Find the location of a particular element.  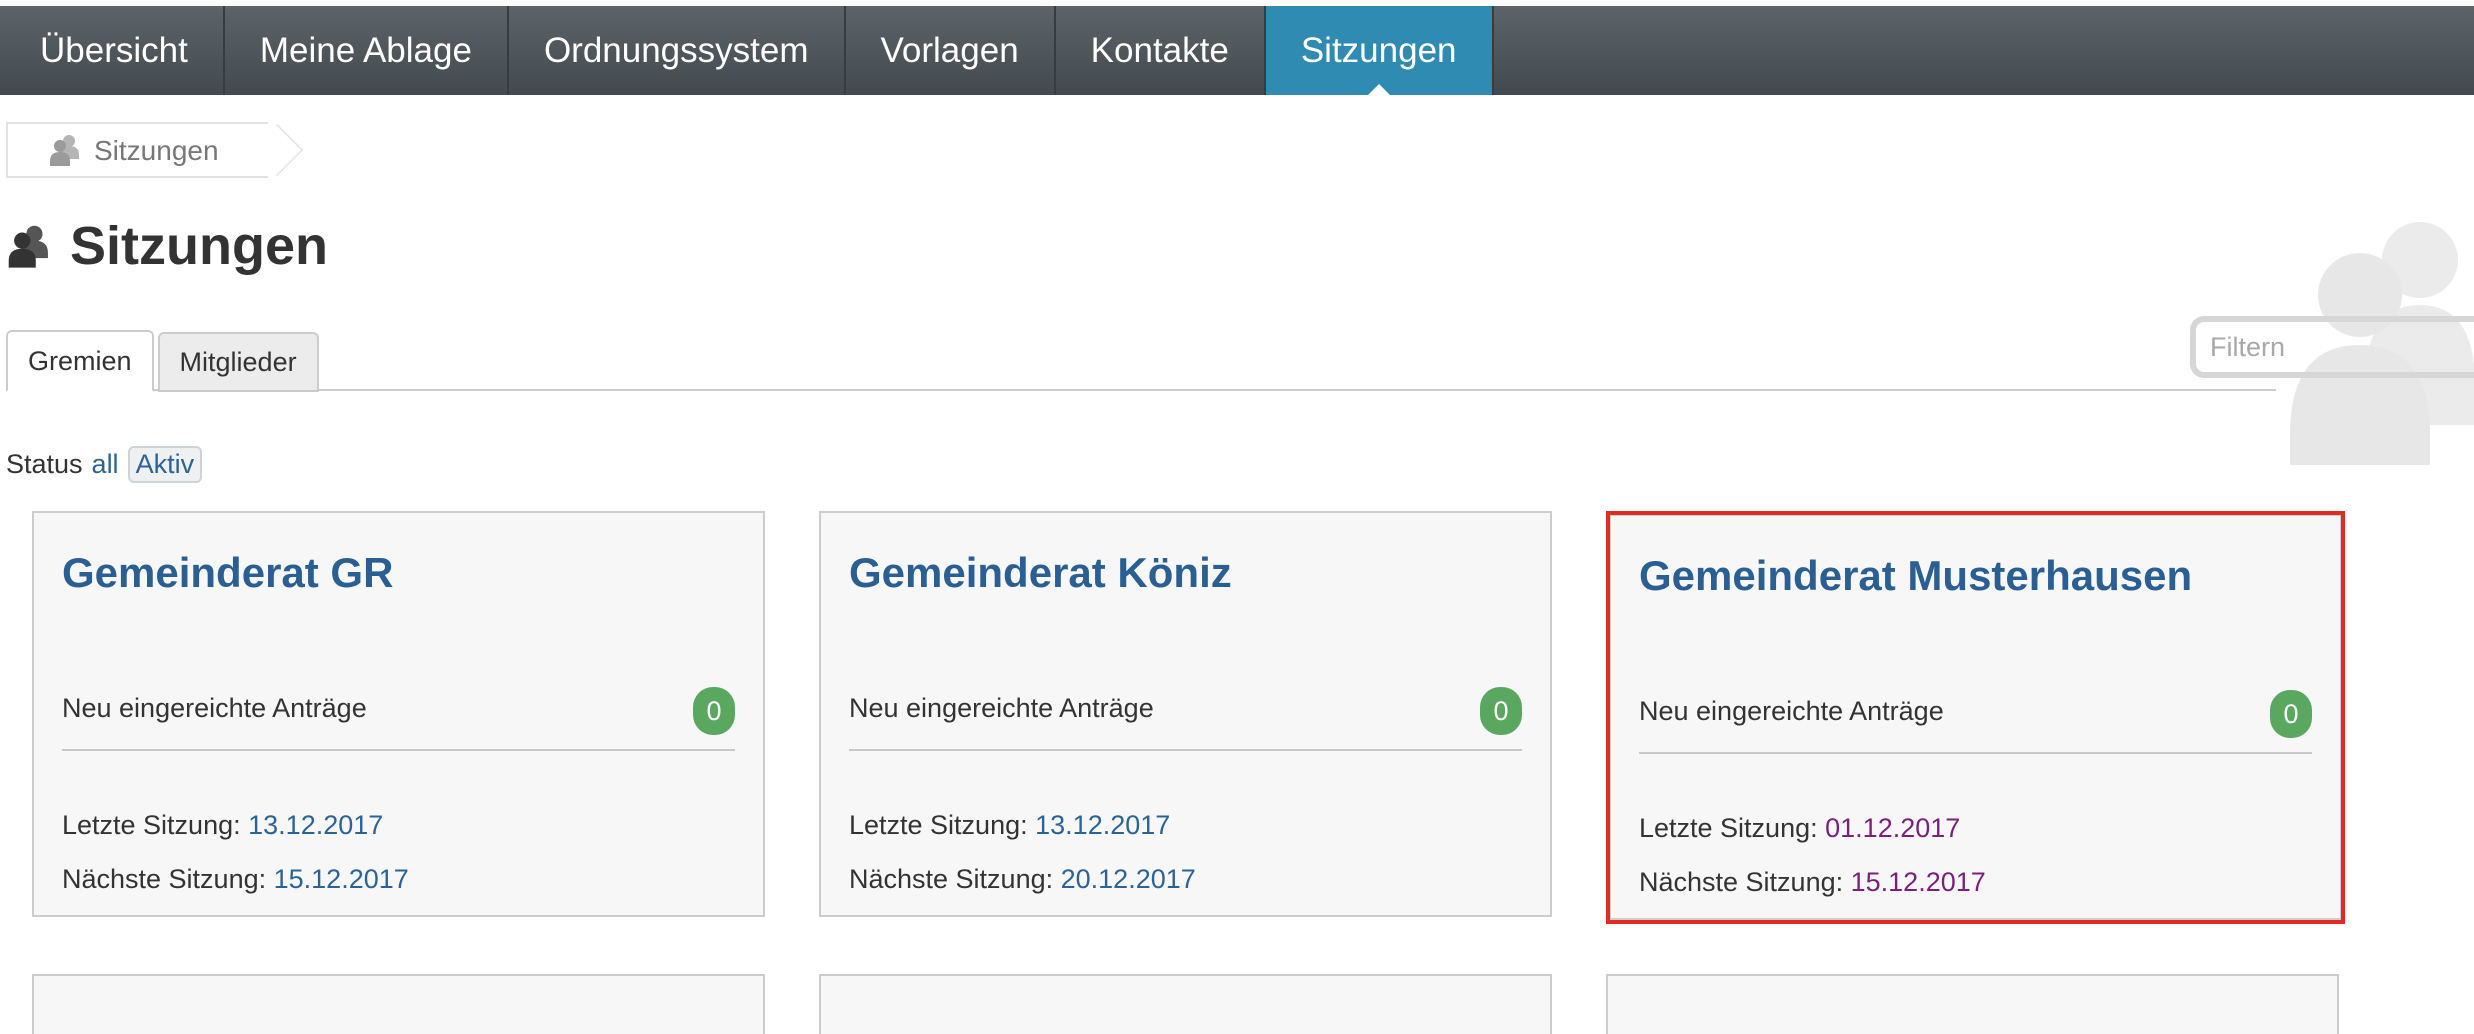

page-title: Sitzungen is located at coordinates (199, 246).